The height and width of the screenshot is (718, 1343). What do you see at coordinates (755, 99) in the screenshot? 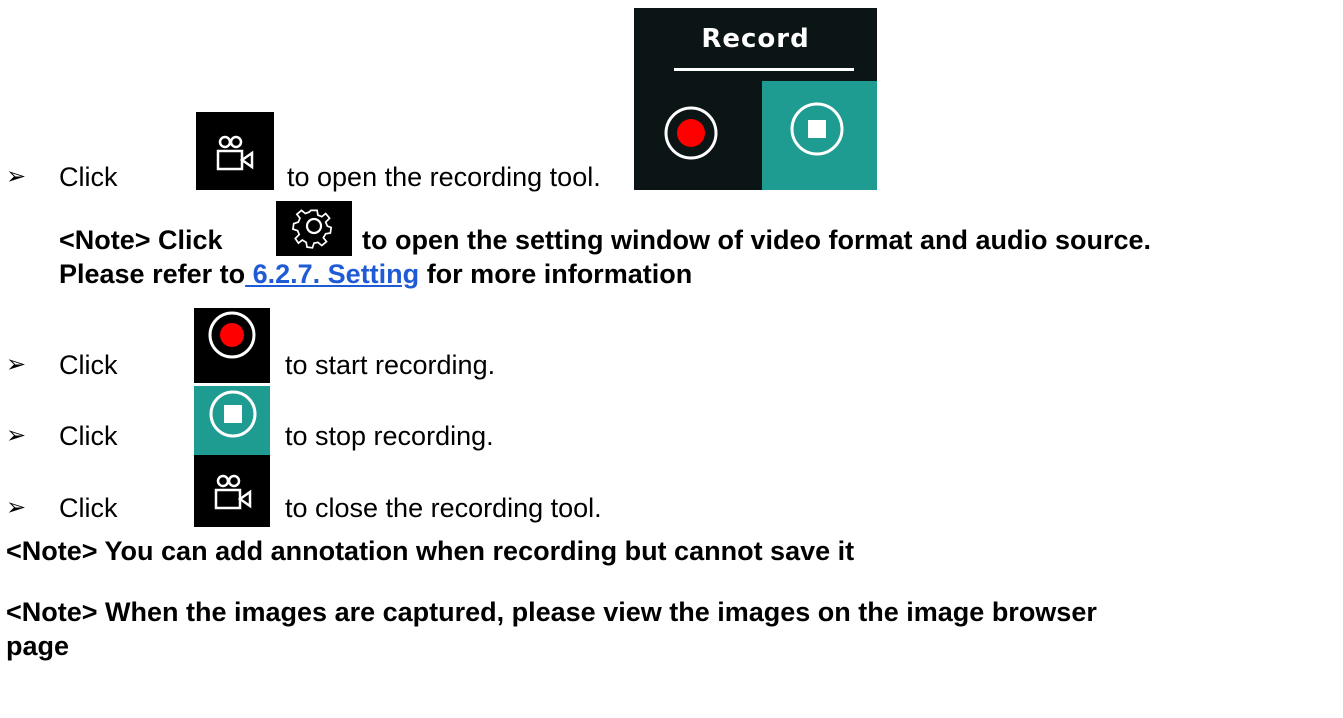
I see `record-panel: Record` at bounding box center [755, 99].